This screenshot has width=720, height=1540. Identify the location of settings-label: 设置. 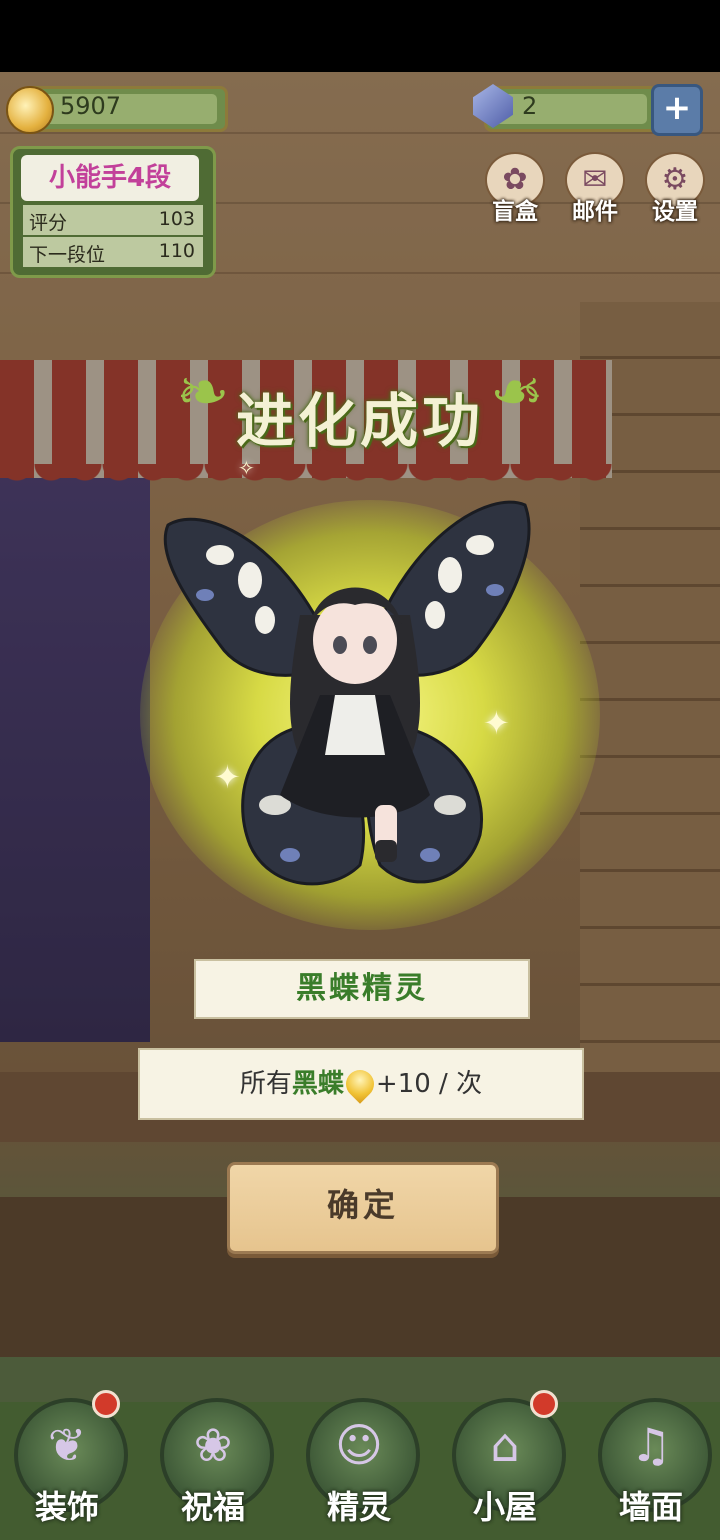
(675, 212).